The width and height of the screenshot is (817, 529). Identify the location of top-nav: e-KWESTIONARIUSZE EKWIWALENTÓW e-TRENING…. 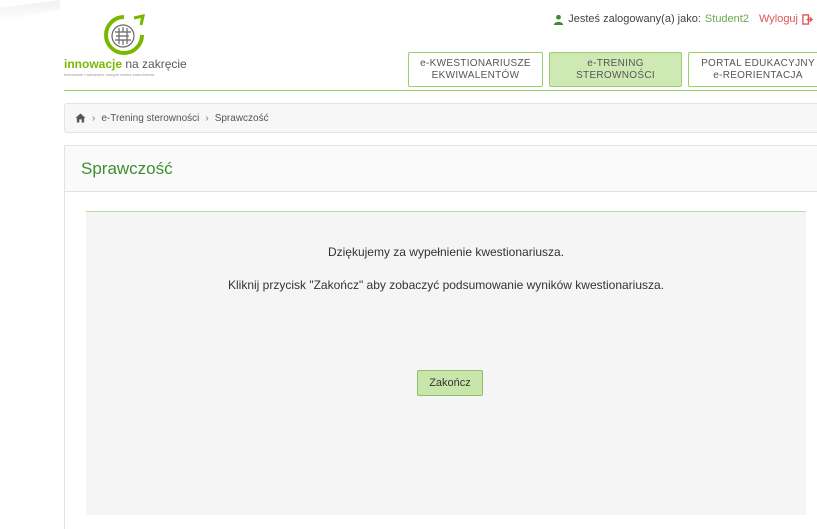
(612, 69).